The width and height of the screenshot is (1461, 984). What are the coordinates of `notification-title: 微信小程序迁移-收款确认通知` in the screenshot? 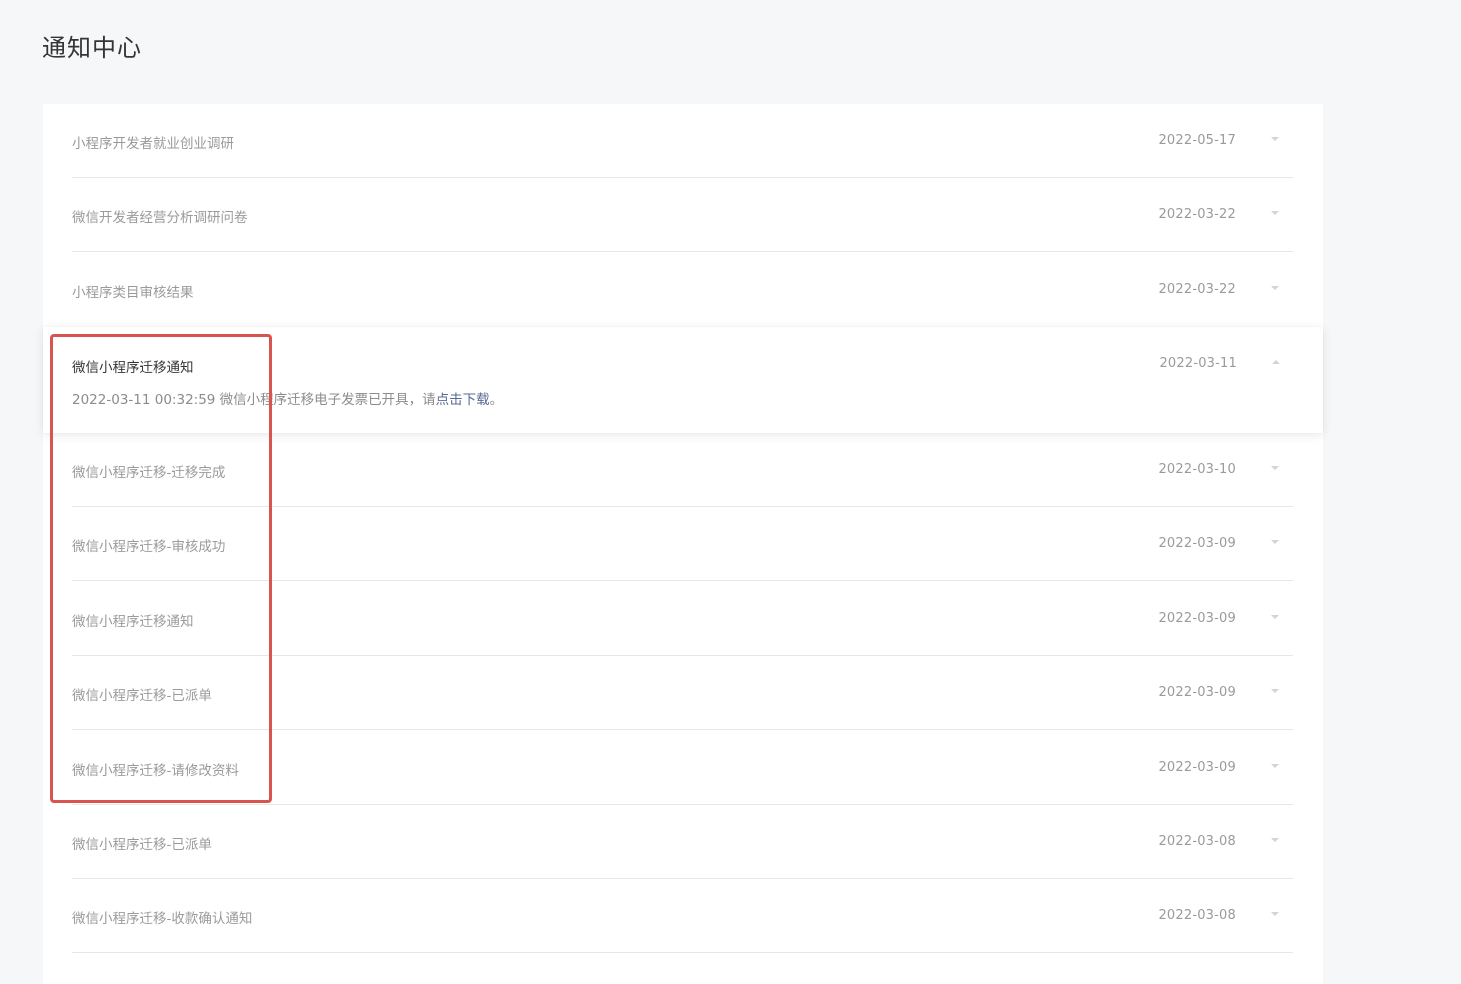 It's located at (162, 919).